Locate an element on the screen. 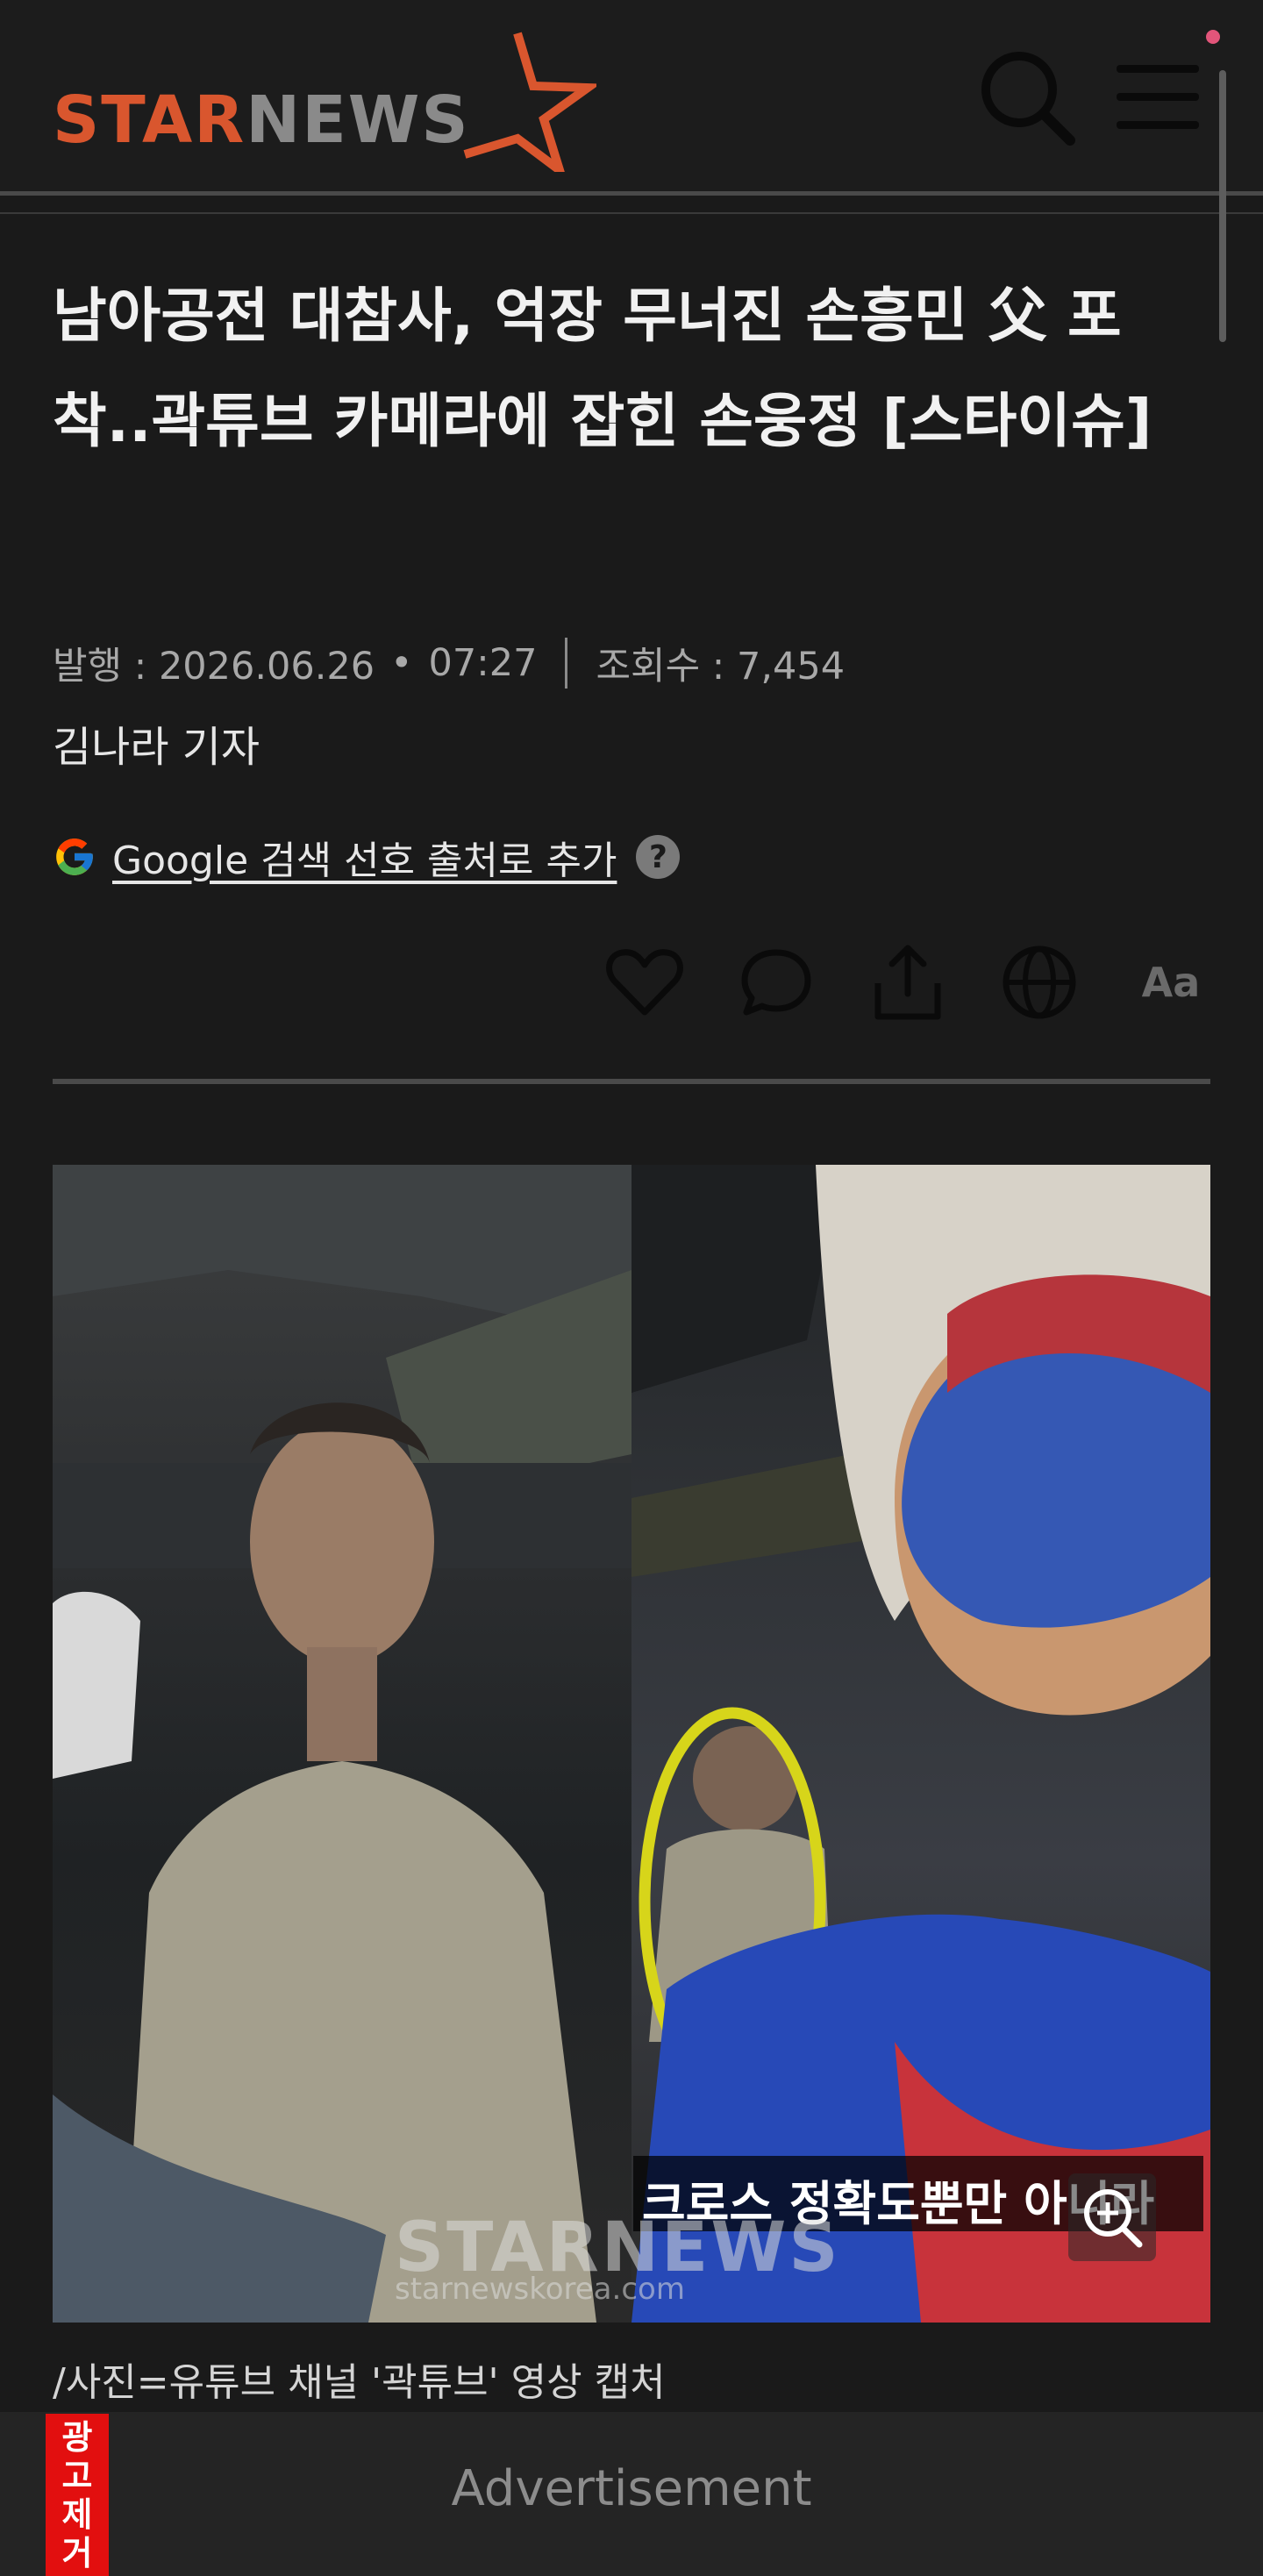  remove-ad-char: 광 is located at coordinates (77, 2437).